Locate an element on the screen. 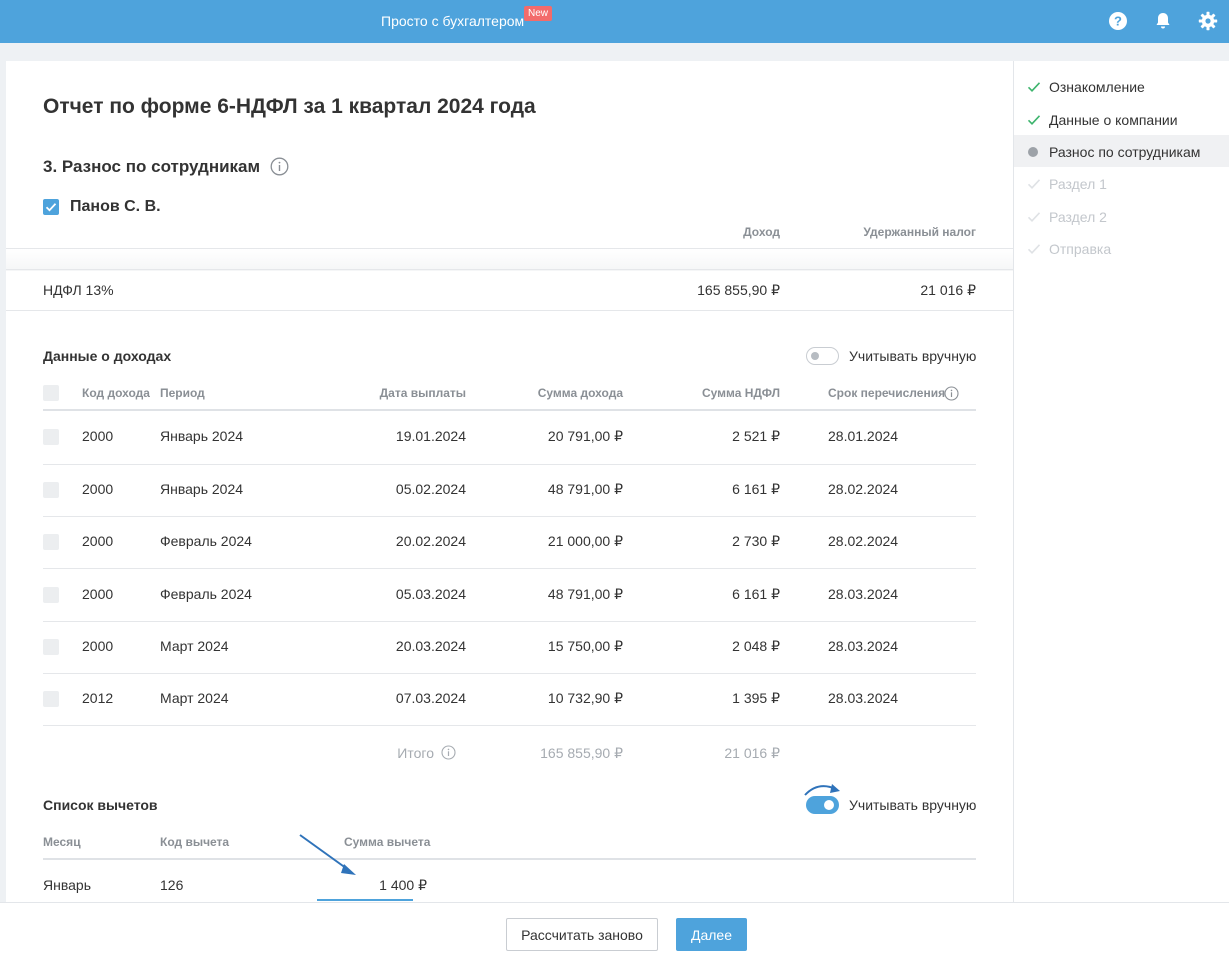 This screenshot has width=1229, height=962. row-divider is located at coordinates (509, 725).